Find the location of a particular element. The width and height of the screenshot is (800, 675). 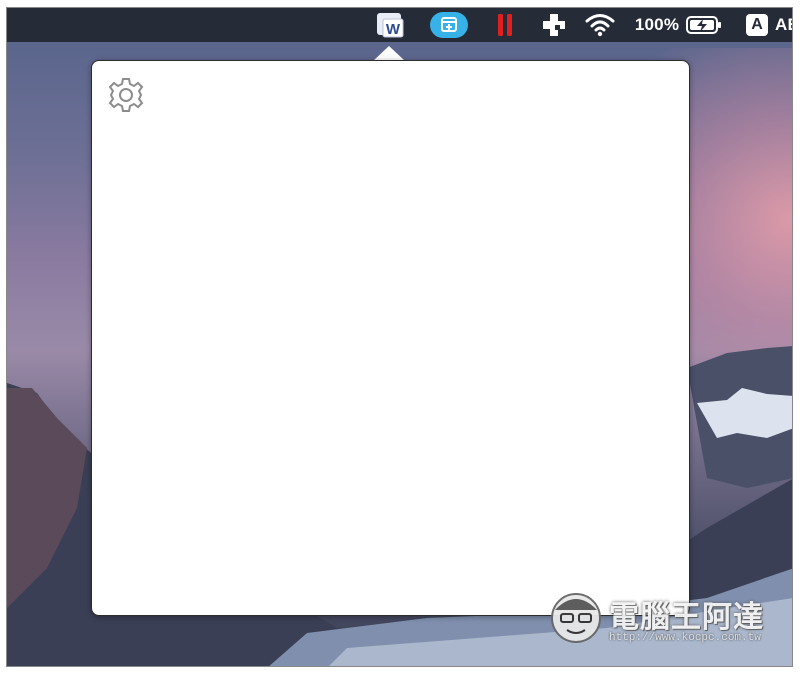

wifi-icon is located at coordinates (600, 25).